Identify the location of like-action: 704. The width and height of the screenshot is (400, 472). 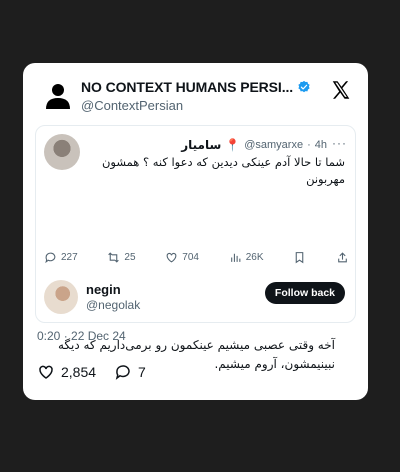
(182, 257).